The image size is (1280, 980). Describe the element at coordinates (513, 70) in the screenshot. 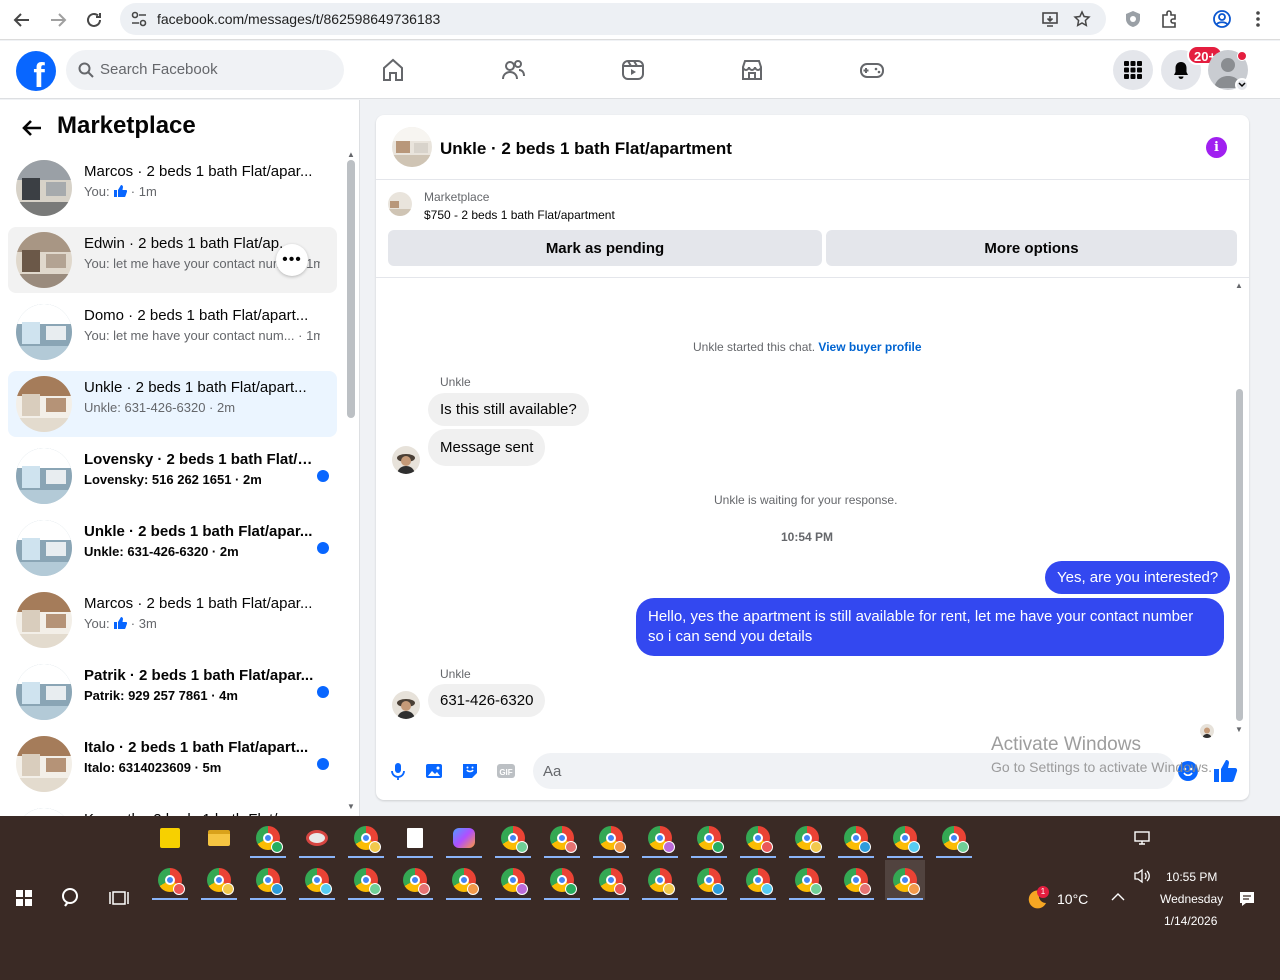

I see `friends-icon` at that location.